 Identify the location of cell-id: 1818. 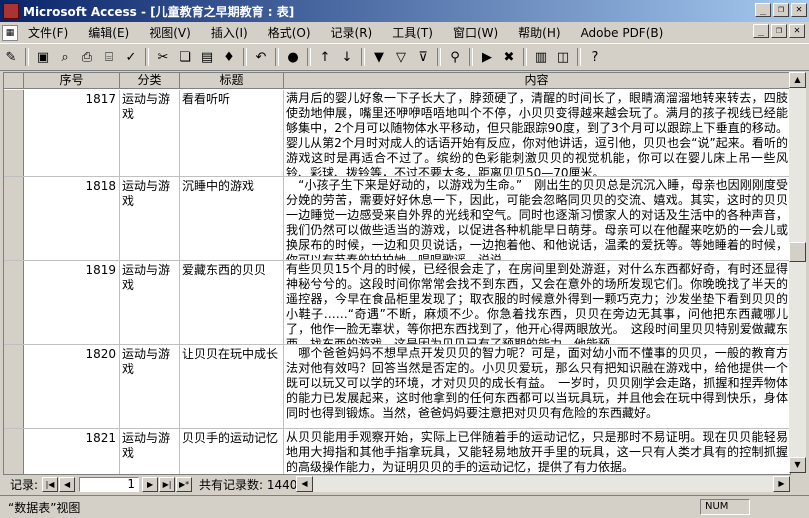
(72, 218).